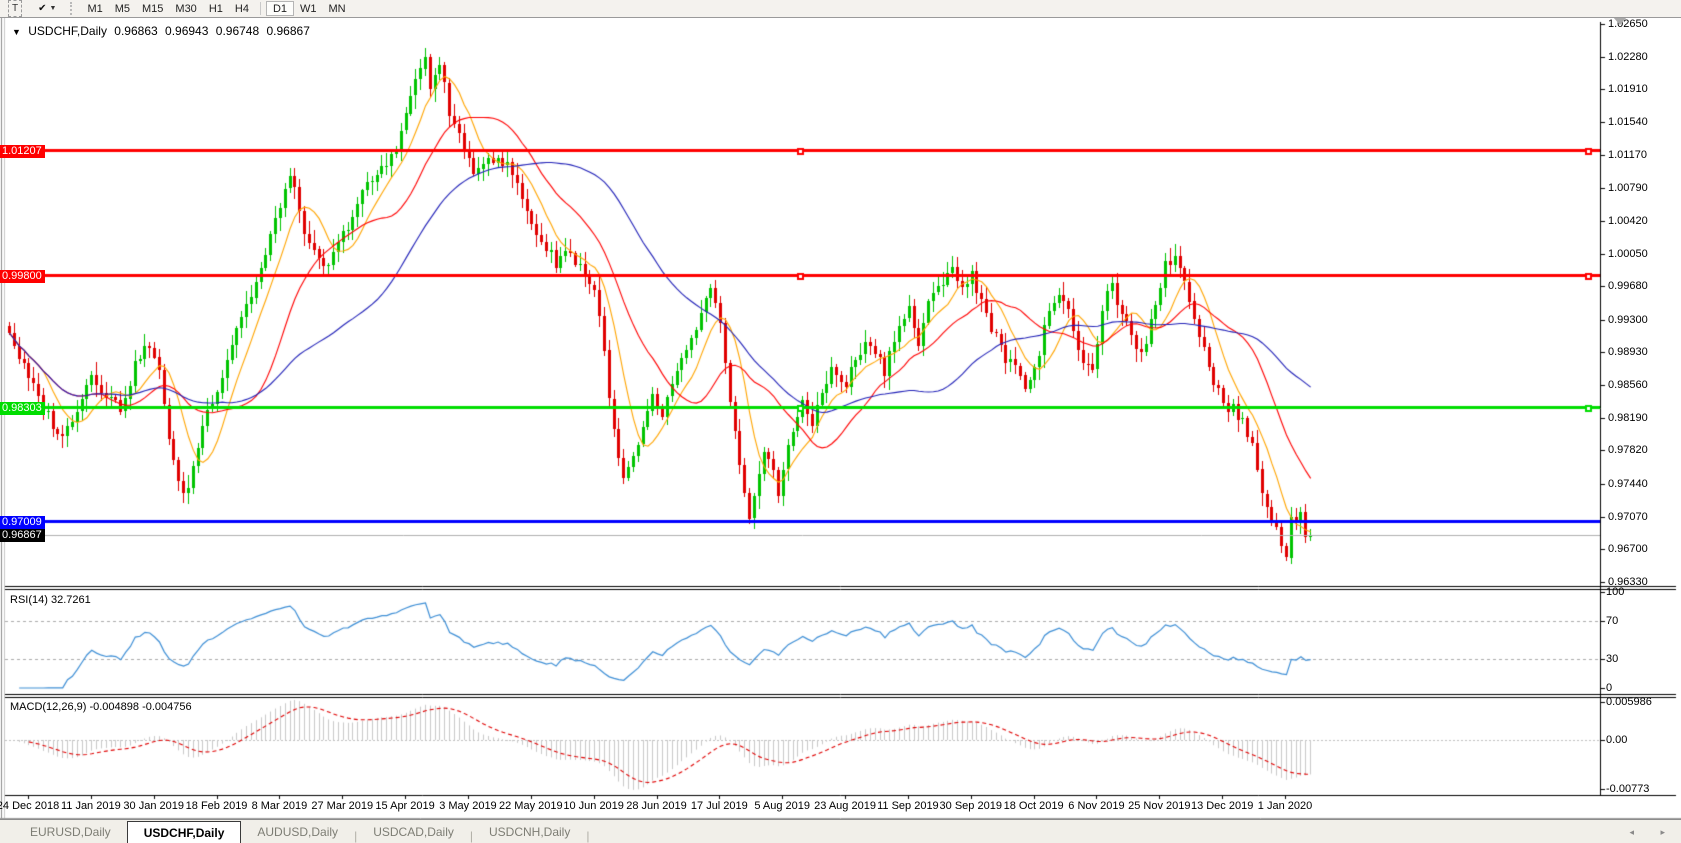 This screenshot has width=1681, height=843. What do you see at coordinates (1628, 320) in the screenshot?
I see `price-axis-tick-label: 0.99300` at bounding box center [1628, 320].